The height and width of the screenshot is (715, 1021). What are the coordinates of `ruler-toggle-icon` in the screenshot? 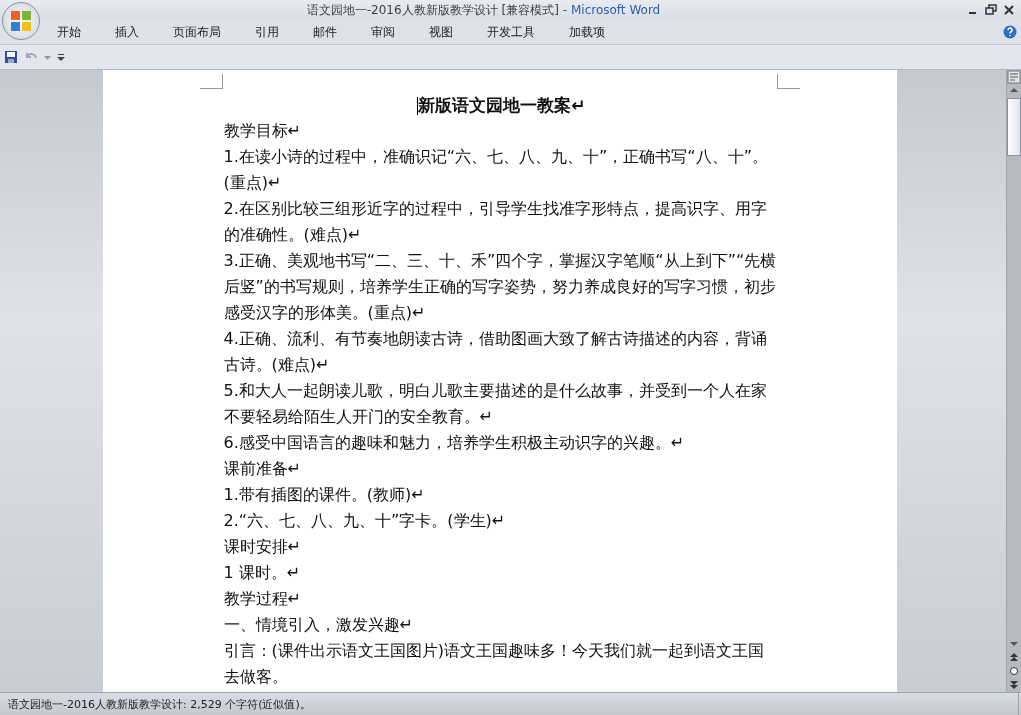 It's located at (1014, 77).